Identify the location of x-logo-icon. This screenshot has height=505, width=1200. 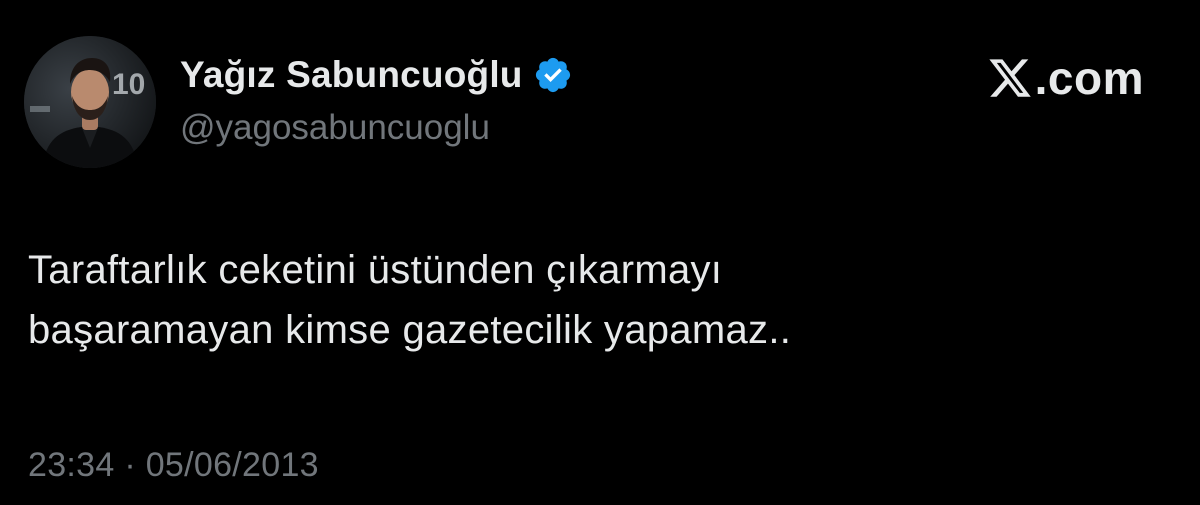
(1010, 78).